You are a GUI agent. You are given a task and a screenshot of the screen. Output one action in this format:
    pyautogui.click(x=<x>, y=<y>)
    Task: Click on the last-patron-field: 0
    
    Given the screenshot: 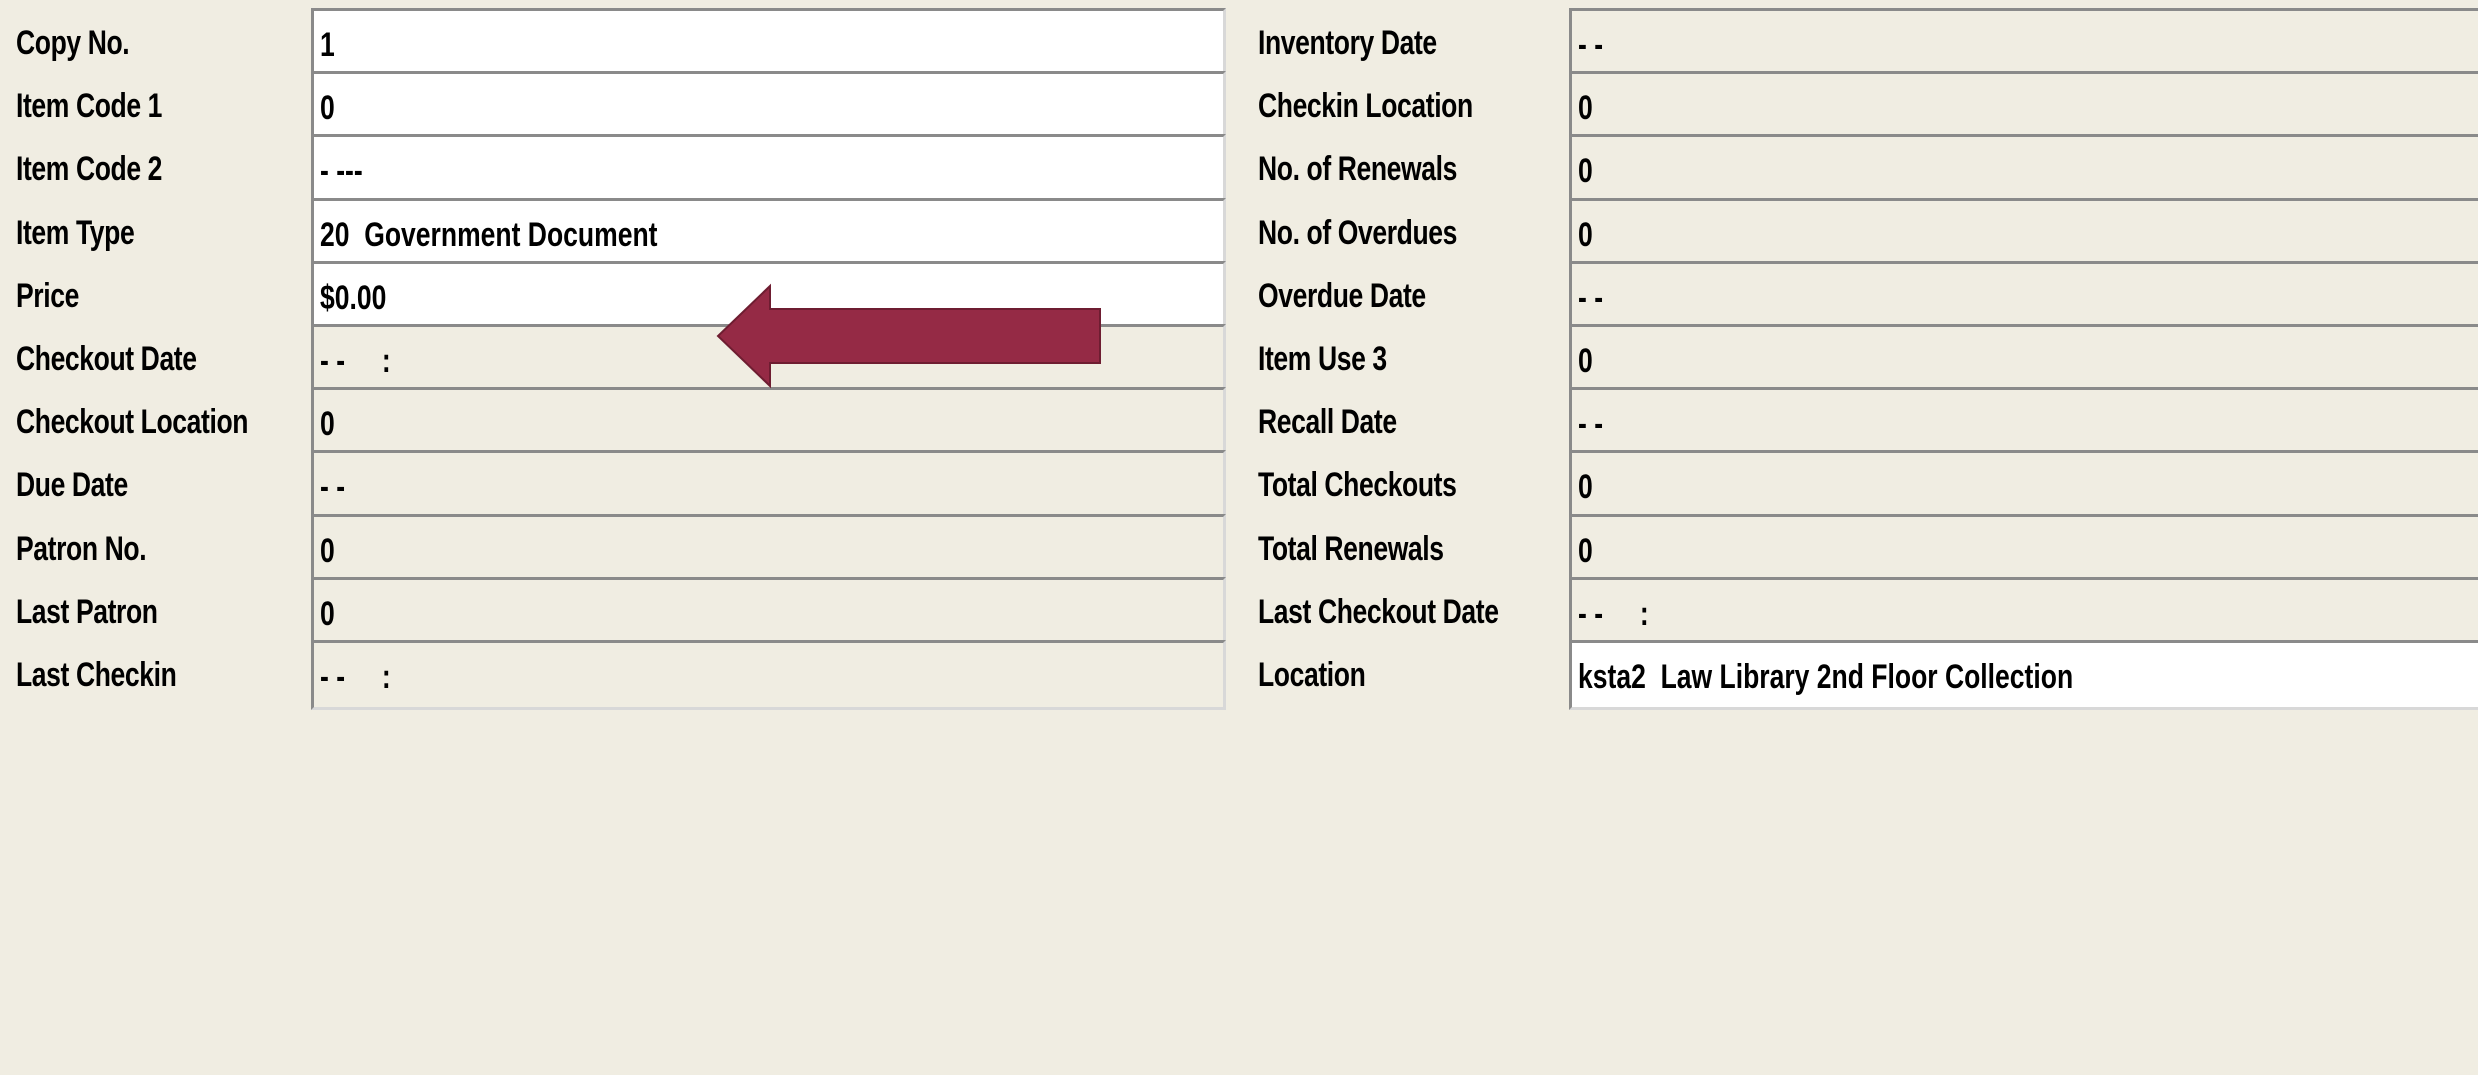 What is the action you would take?
    pyautogui.click(x=768, y=611)
    